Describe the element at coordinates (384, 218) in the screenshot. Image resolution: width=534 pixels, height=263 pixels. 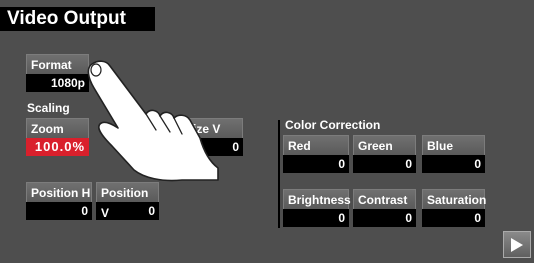
I see `contrast-value: 0` at that location.